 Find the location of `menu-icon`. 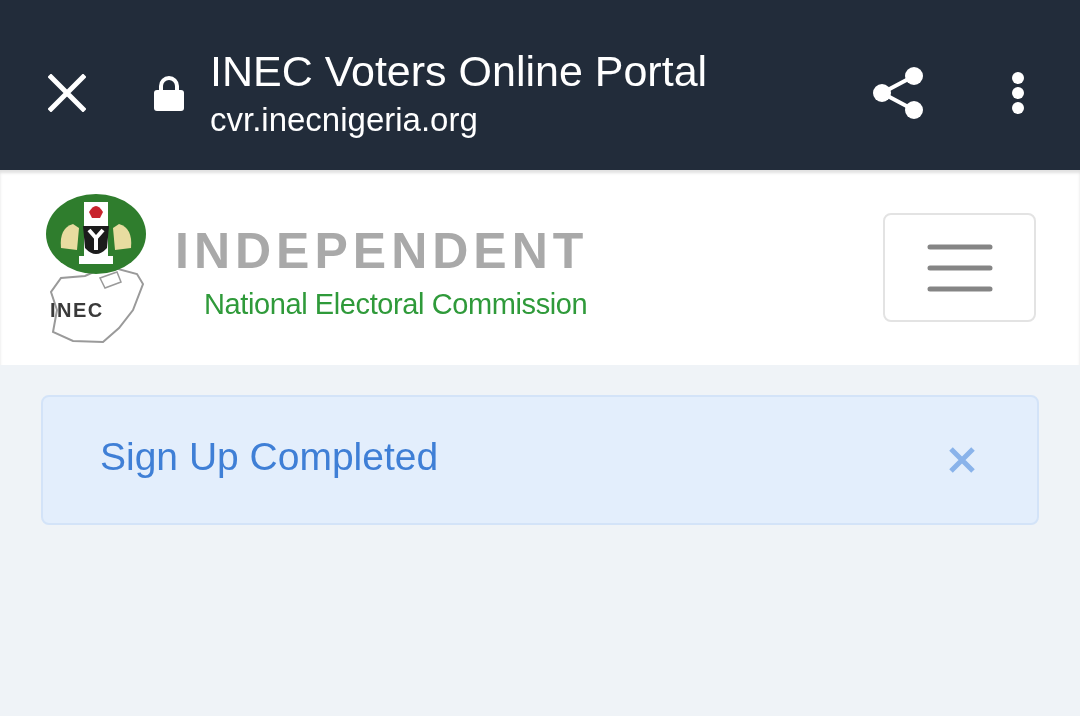

menu-icon is located at coordinates (959, 267).